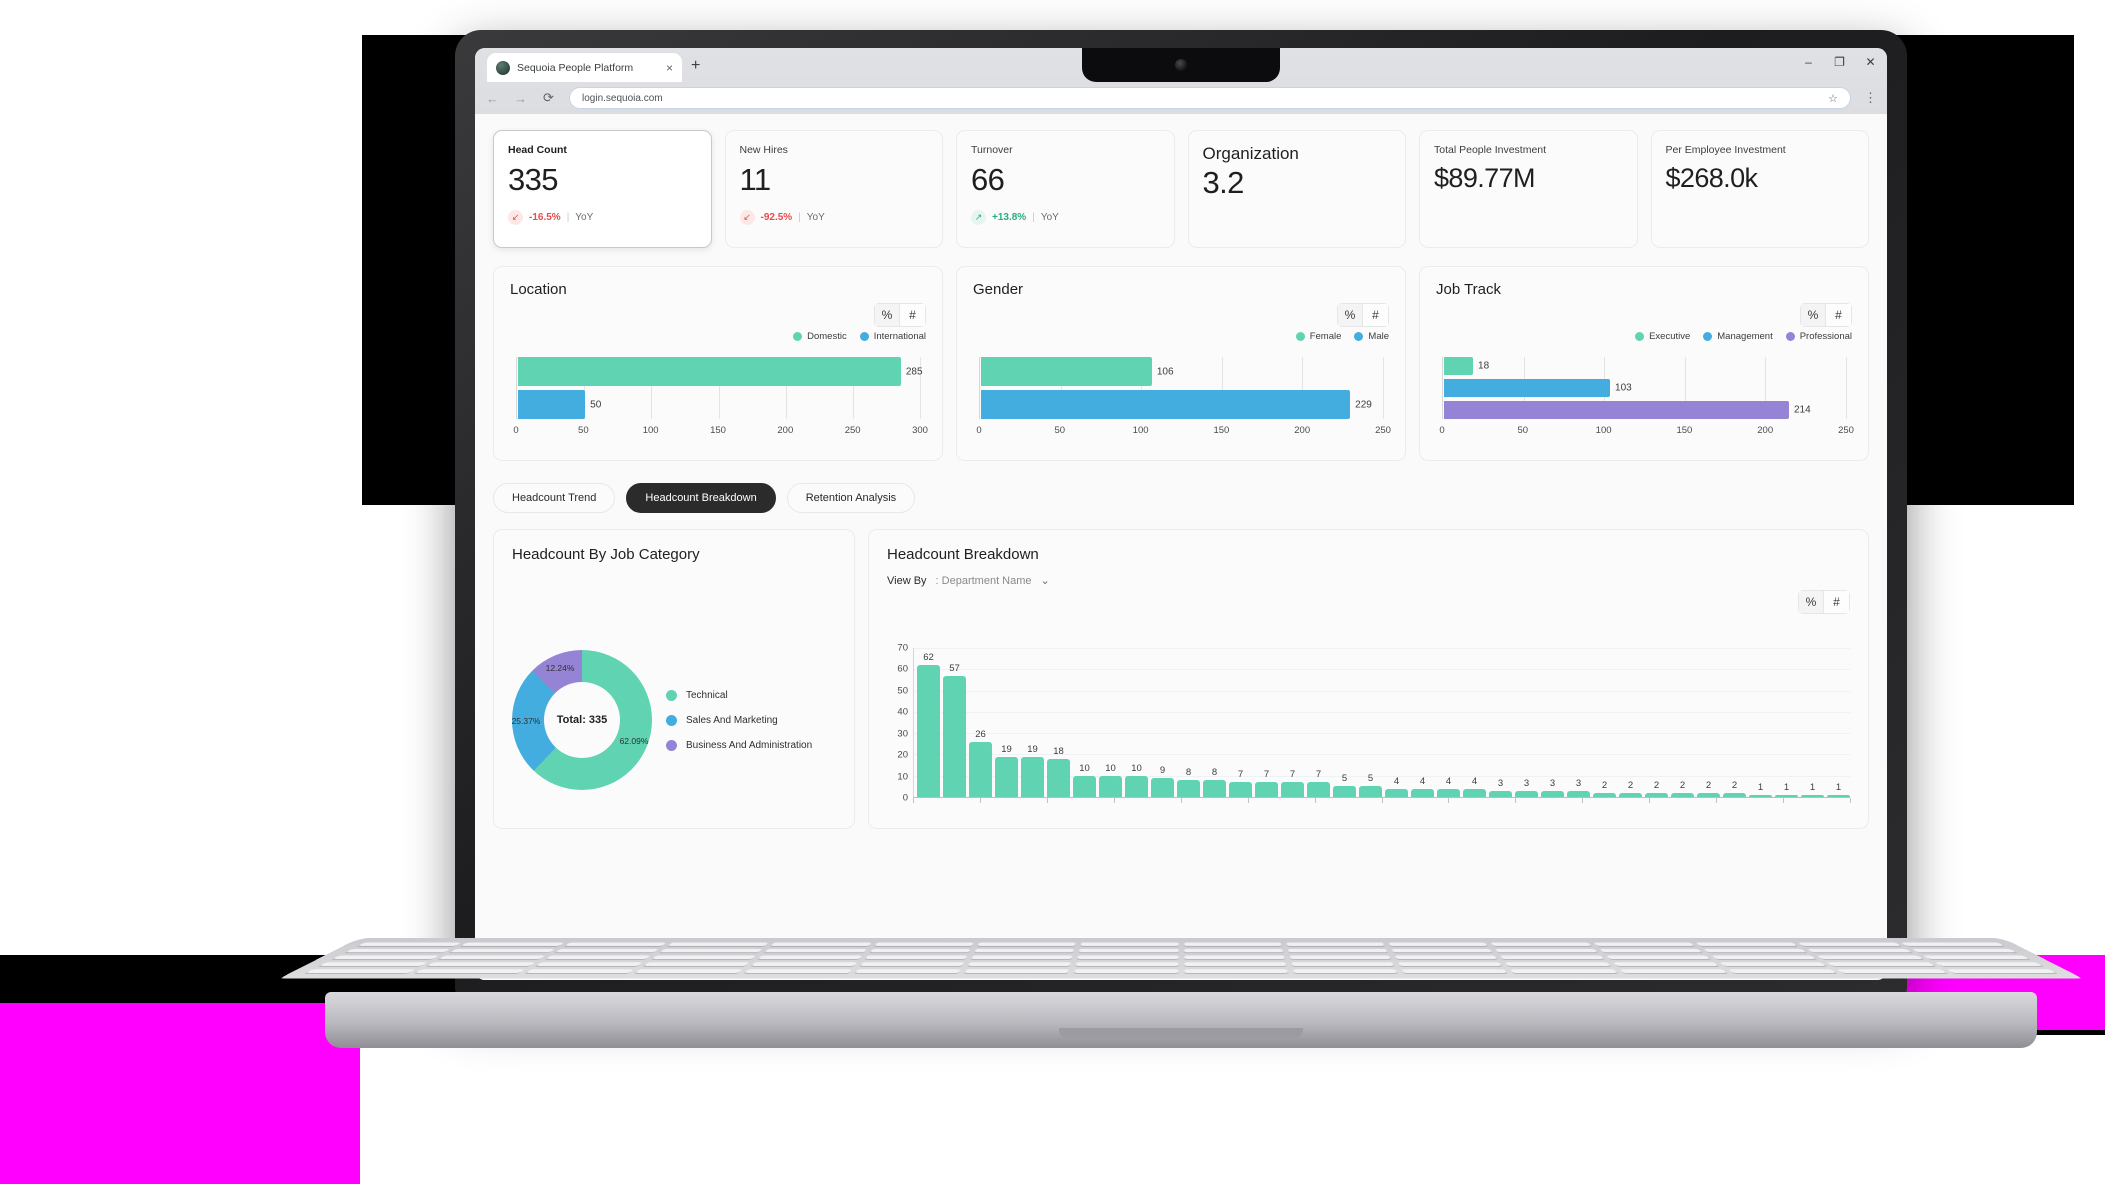  Describe the element at coordinates (833, 189) in the screenshot. I see `kpi-card: New Hires 11 ↙ -92.5% | YoY` at that location.